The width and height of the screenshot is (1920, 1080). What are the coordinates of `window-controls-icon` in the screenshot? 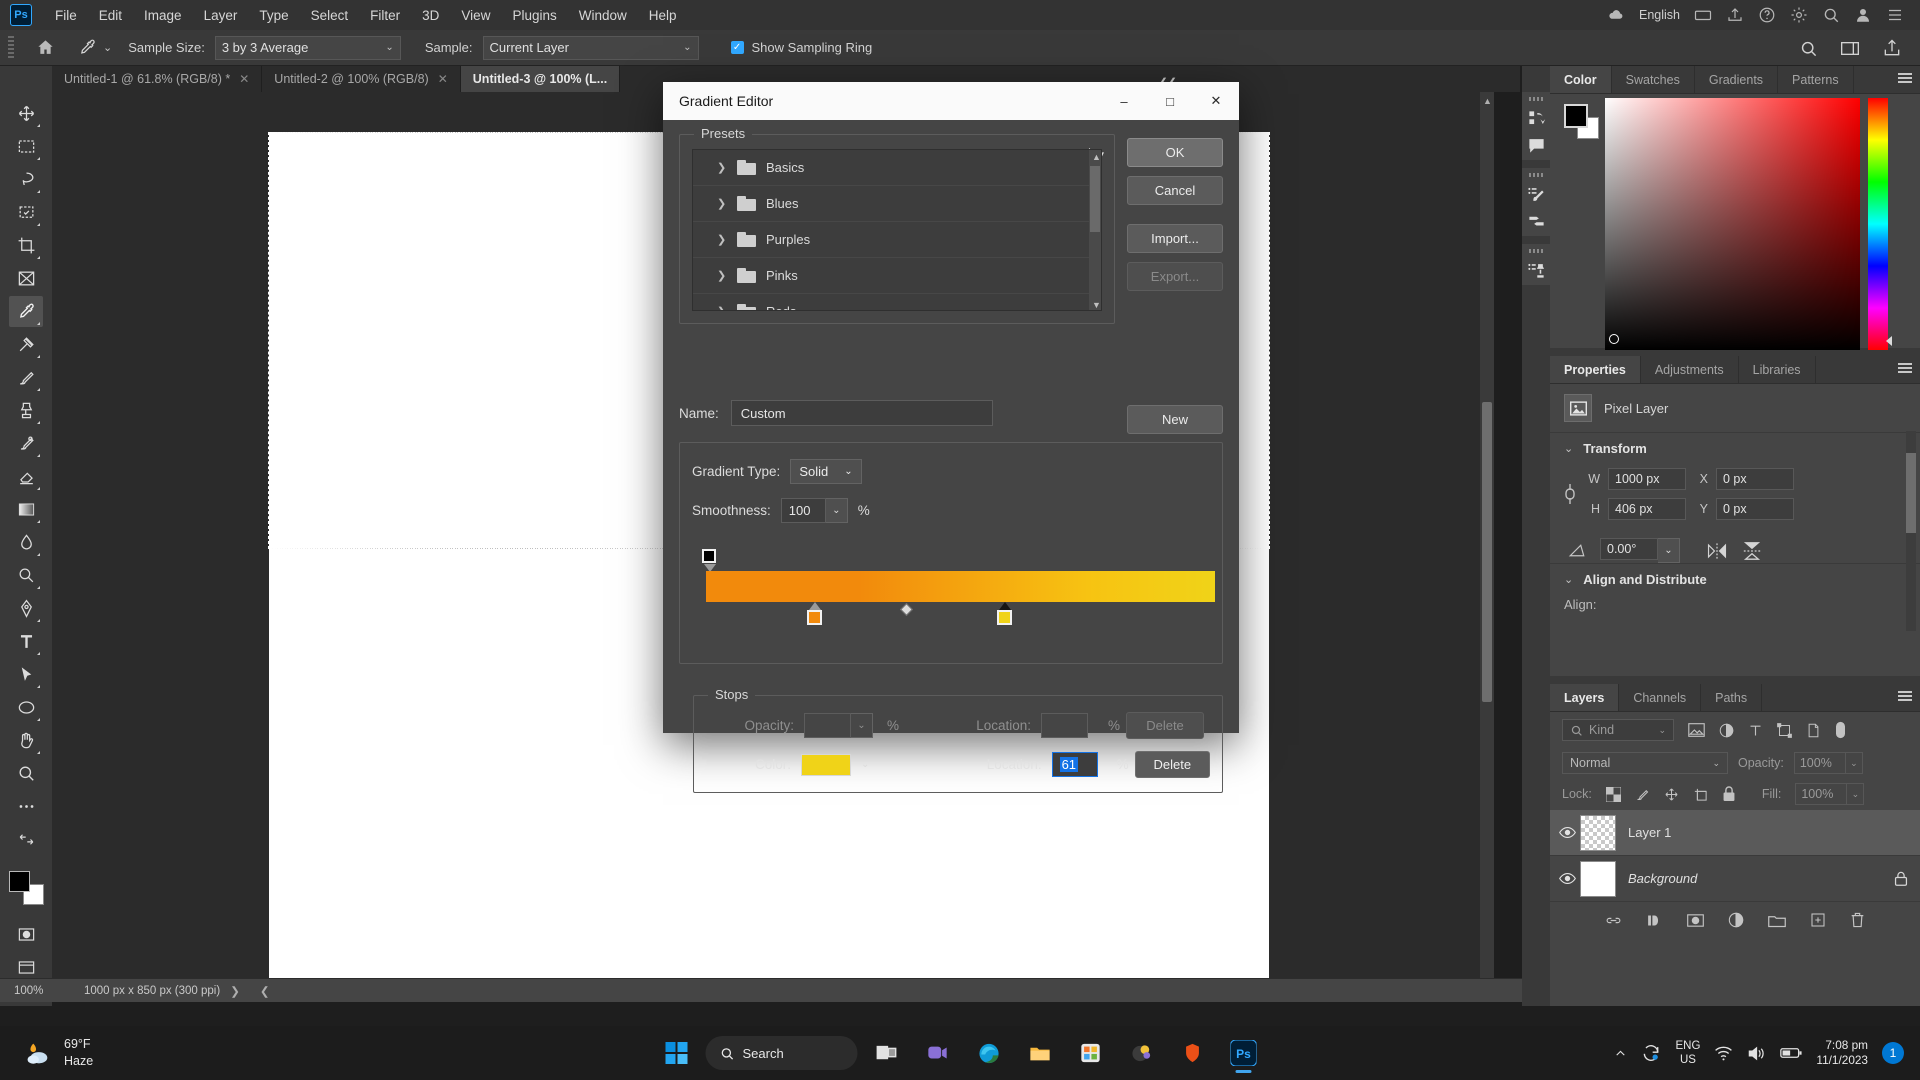 It's located at (1895, 15).